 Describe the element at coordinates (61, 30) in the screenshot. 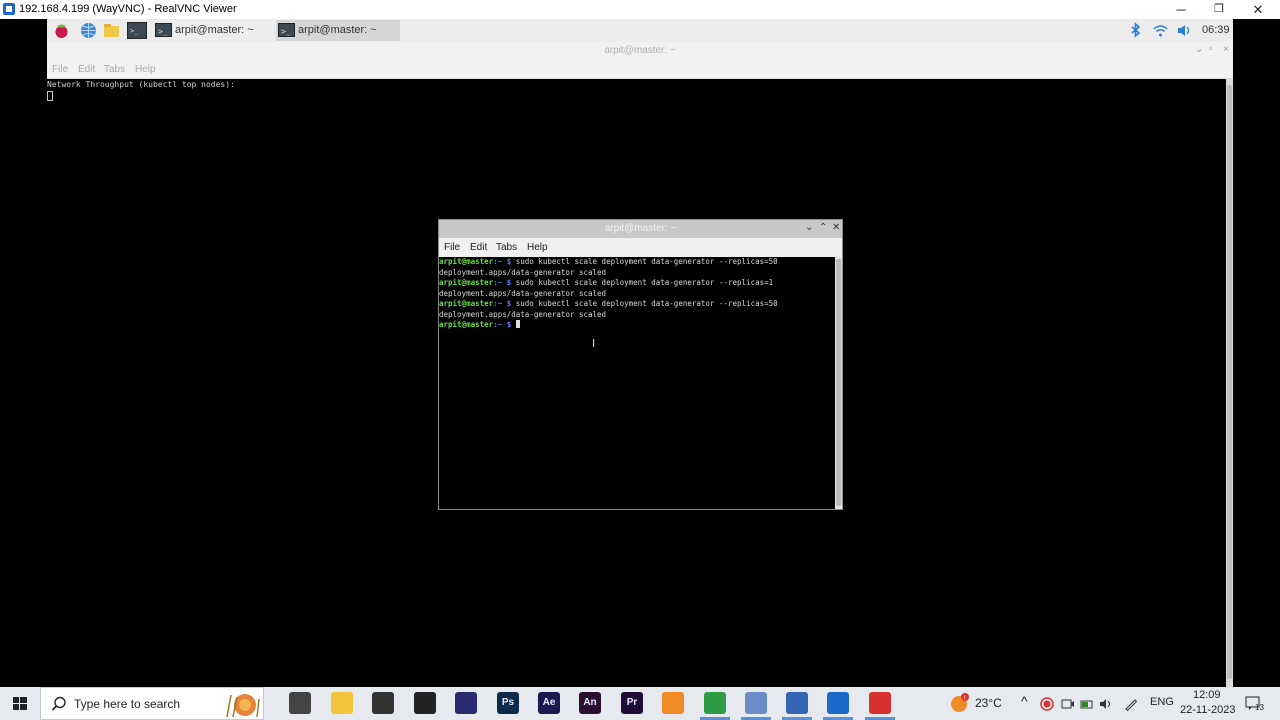

I see `raspberry-menu-icon` at that location.